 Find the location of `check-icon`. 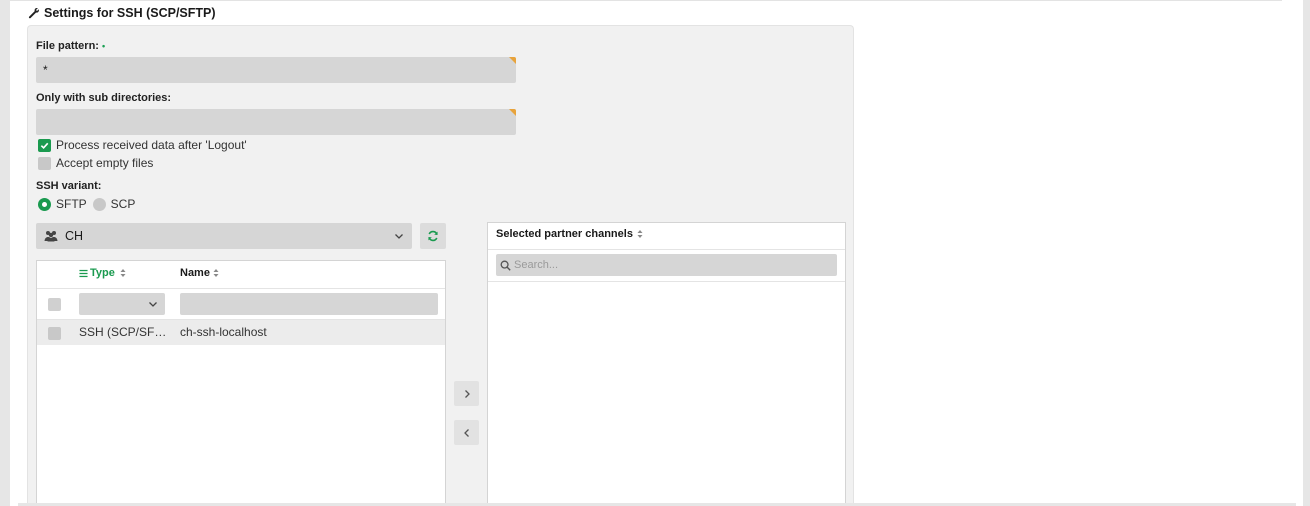

check-icon is located at coordinates (44, 145).